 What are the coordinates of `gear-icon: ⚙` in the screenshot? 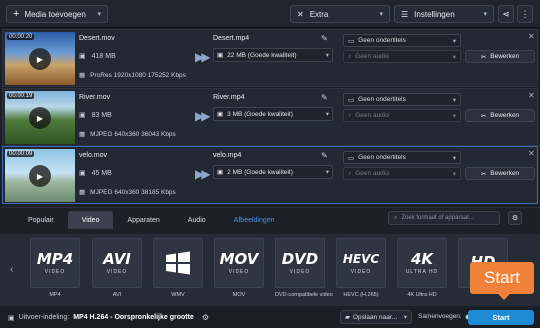 It's located at (205, 317).